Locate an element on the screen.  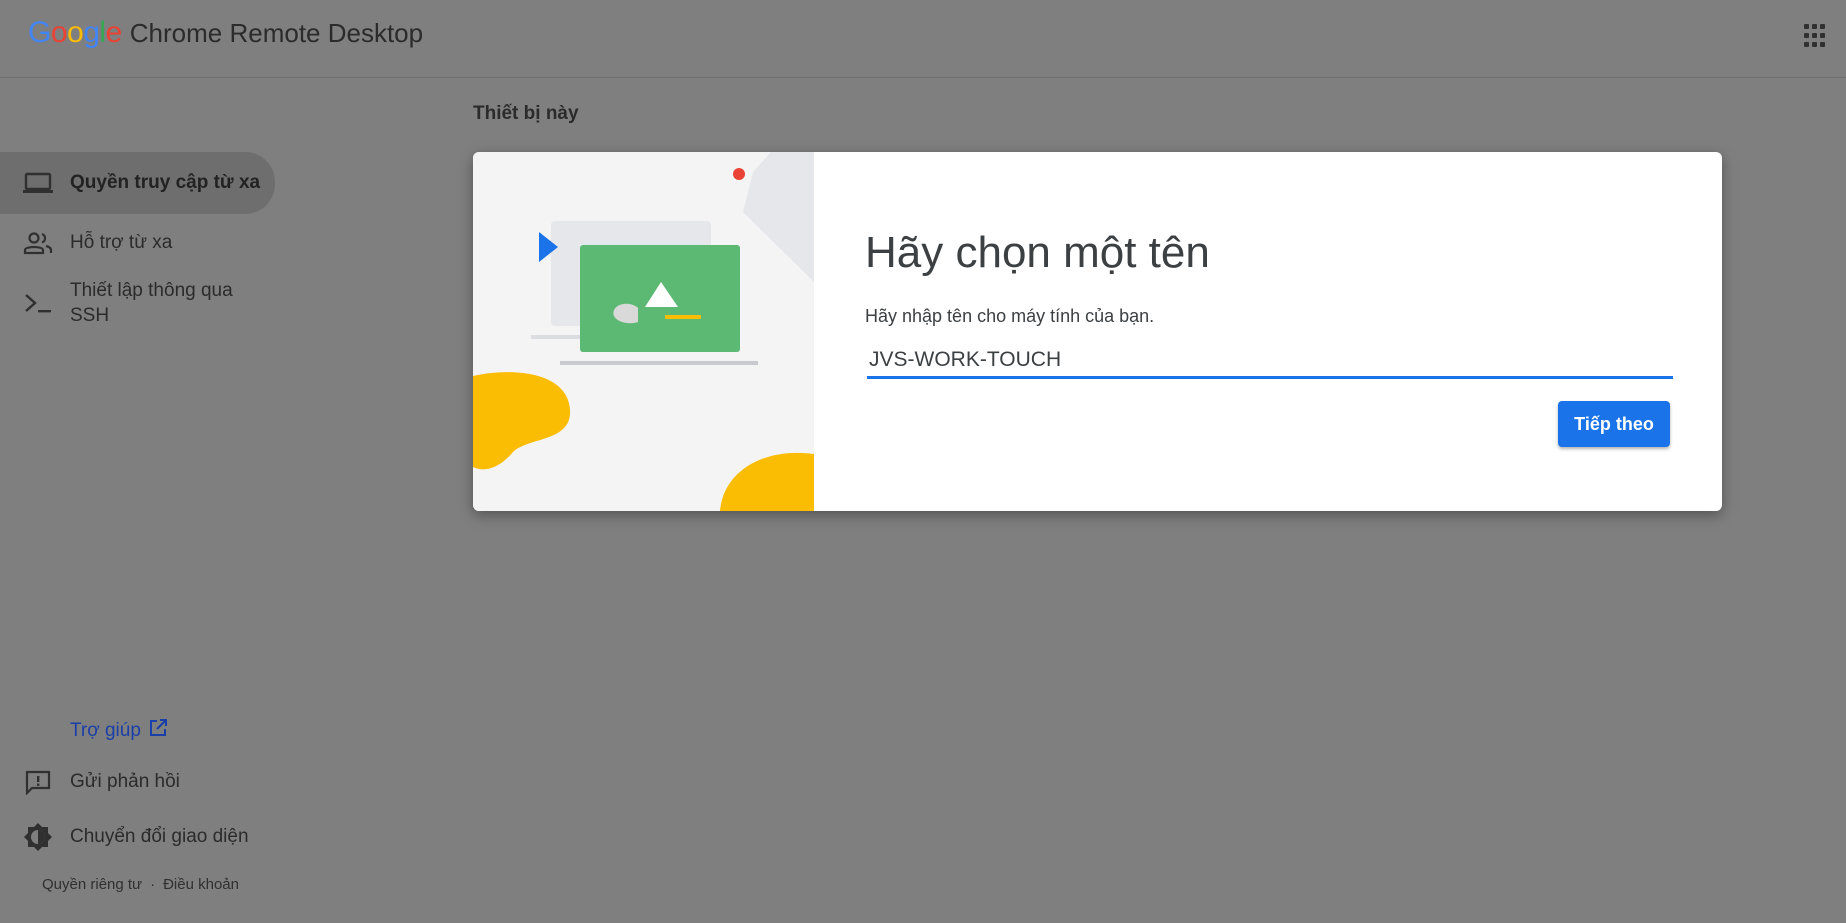
external-link-icon is located at coordinates (158, 731).